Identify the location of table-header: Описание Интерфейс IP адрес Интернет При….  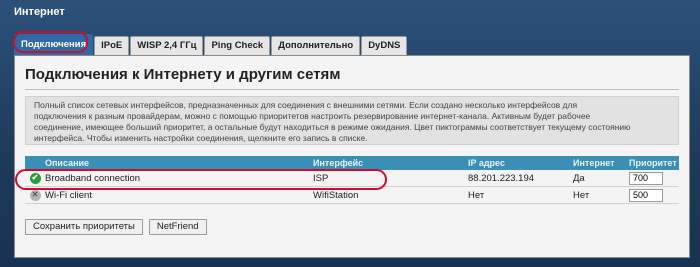
(352, 163).